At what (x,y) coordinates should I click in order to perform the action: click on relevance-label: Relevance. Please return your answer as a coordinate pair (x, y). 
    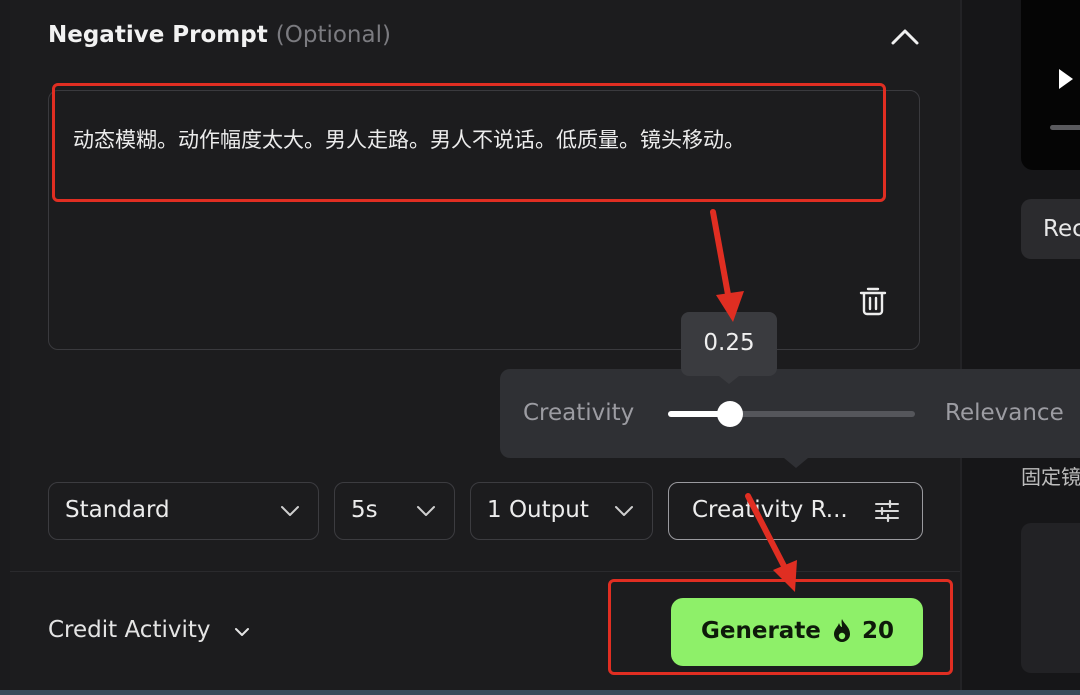
    Looking at the image, I should click on (1004, 413).